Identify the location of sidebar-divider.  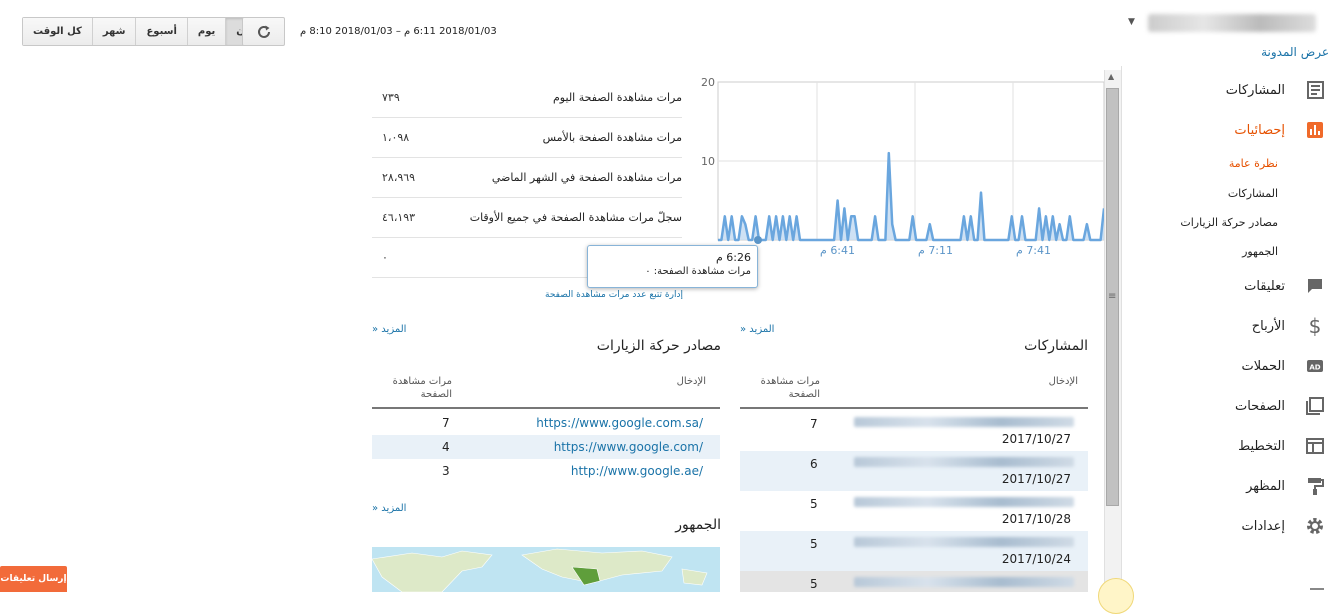
(1121, 329).